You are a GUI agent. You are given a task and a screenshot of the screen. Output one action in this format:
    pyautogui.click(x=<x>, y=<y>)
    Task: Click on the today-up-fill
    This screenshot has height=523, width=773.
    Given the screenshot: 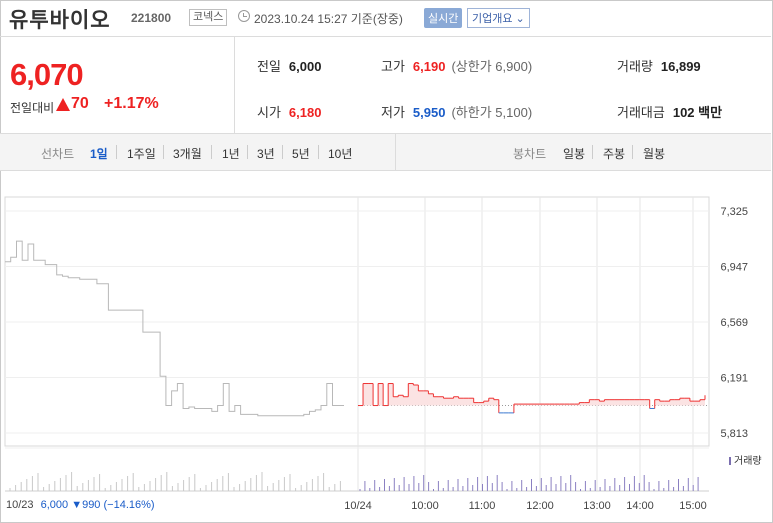 What is the action you would take?
    pyautogui.click(x=531, y=394)
    